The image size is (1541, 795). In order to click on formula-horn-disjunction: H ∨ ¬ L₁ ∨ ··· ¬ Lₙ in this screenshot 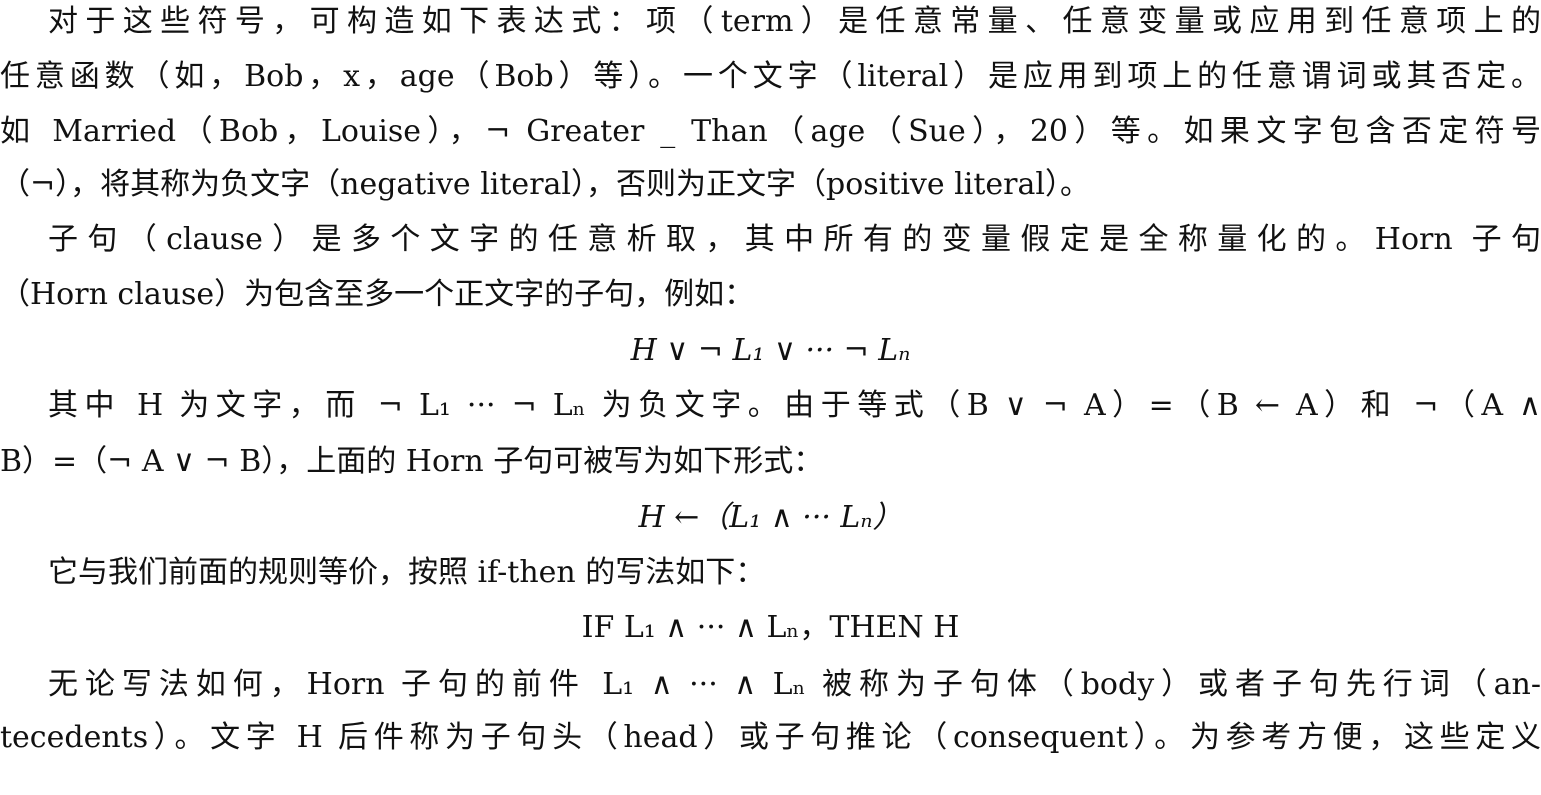, I will do `click(770, 350)`.